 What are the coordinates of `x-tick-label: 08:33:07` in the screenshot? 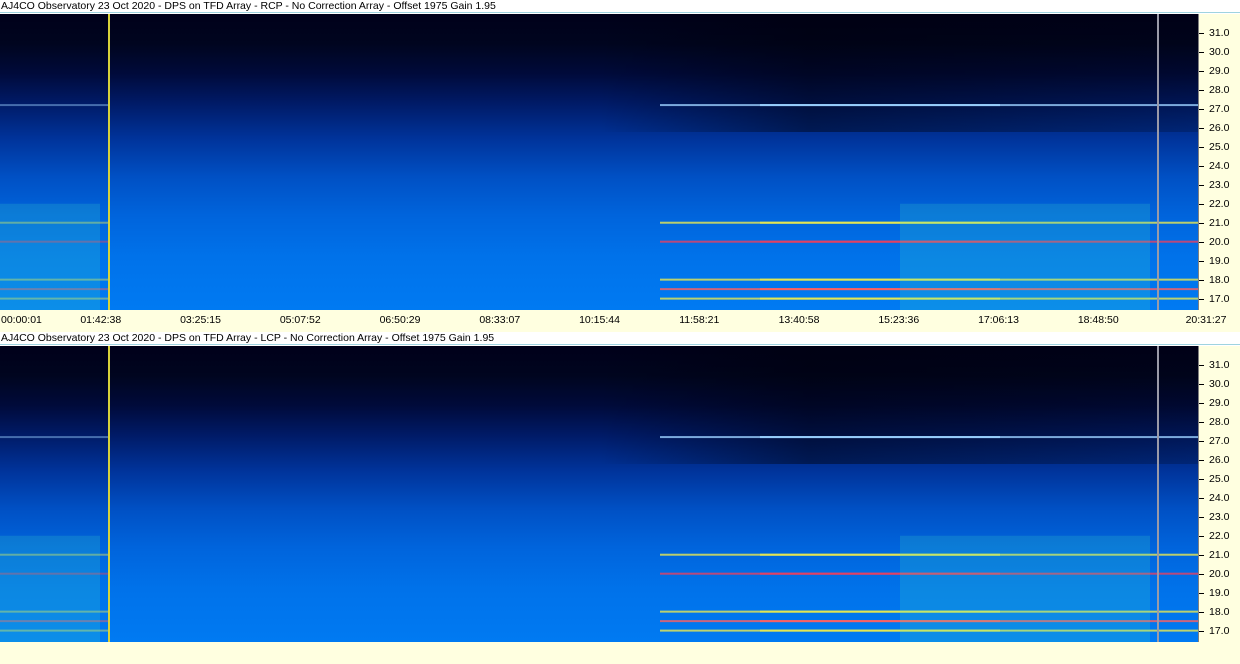 It's located at (500, 320).